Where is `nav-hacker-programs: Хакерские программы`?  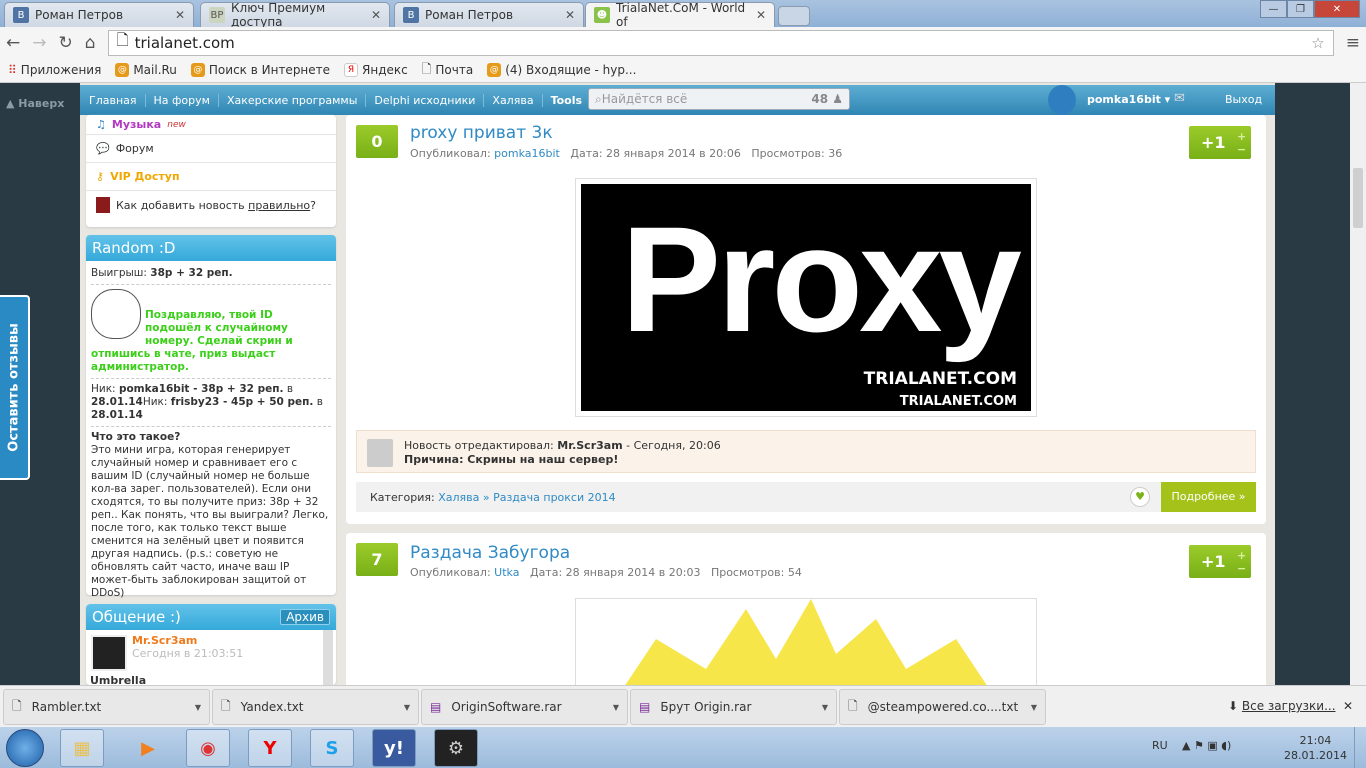
nav-hacker-programs: Хакерские программы is located at coordinates (293, 100).